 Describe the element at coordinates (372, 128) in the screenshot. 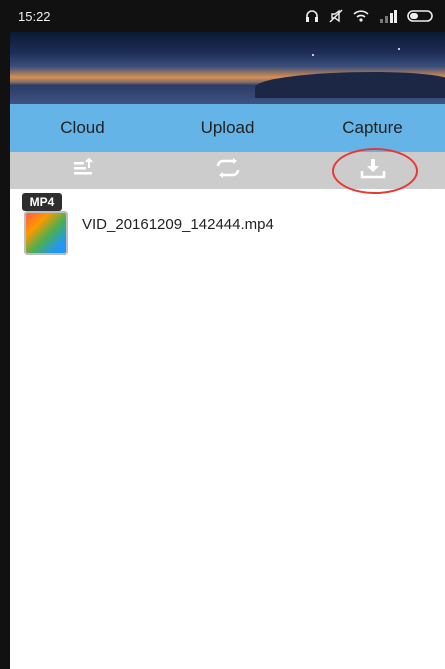

I see `tab-capture: Capture` at that location.